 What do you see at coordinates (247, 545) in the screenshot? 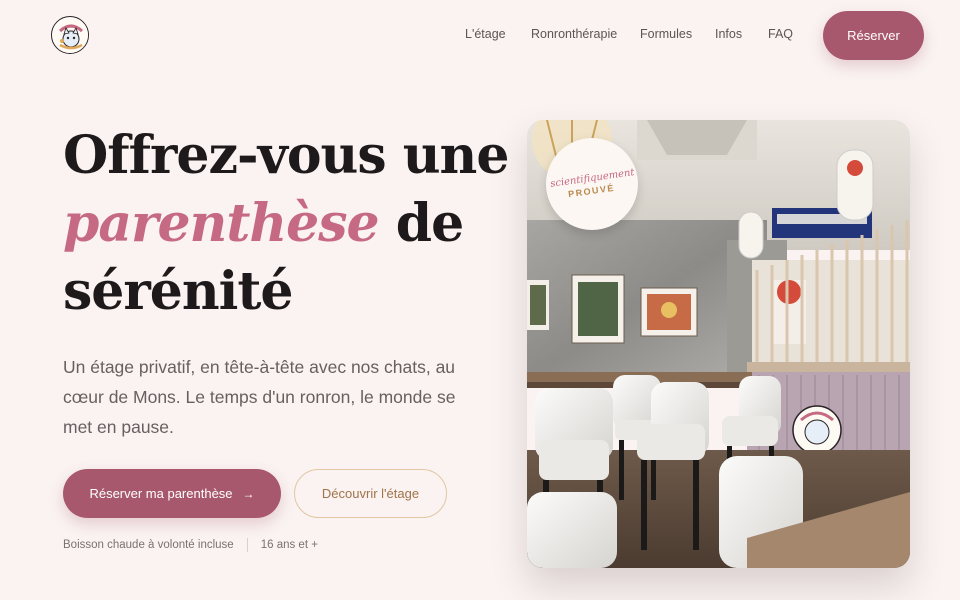
I see `meta-divider` at bounding box center [247, 545].